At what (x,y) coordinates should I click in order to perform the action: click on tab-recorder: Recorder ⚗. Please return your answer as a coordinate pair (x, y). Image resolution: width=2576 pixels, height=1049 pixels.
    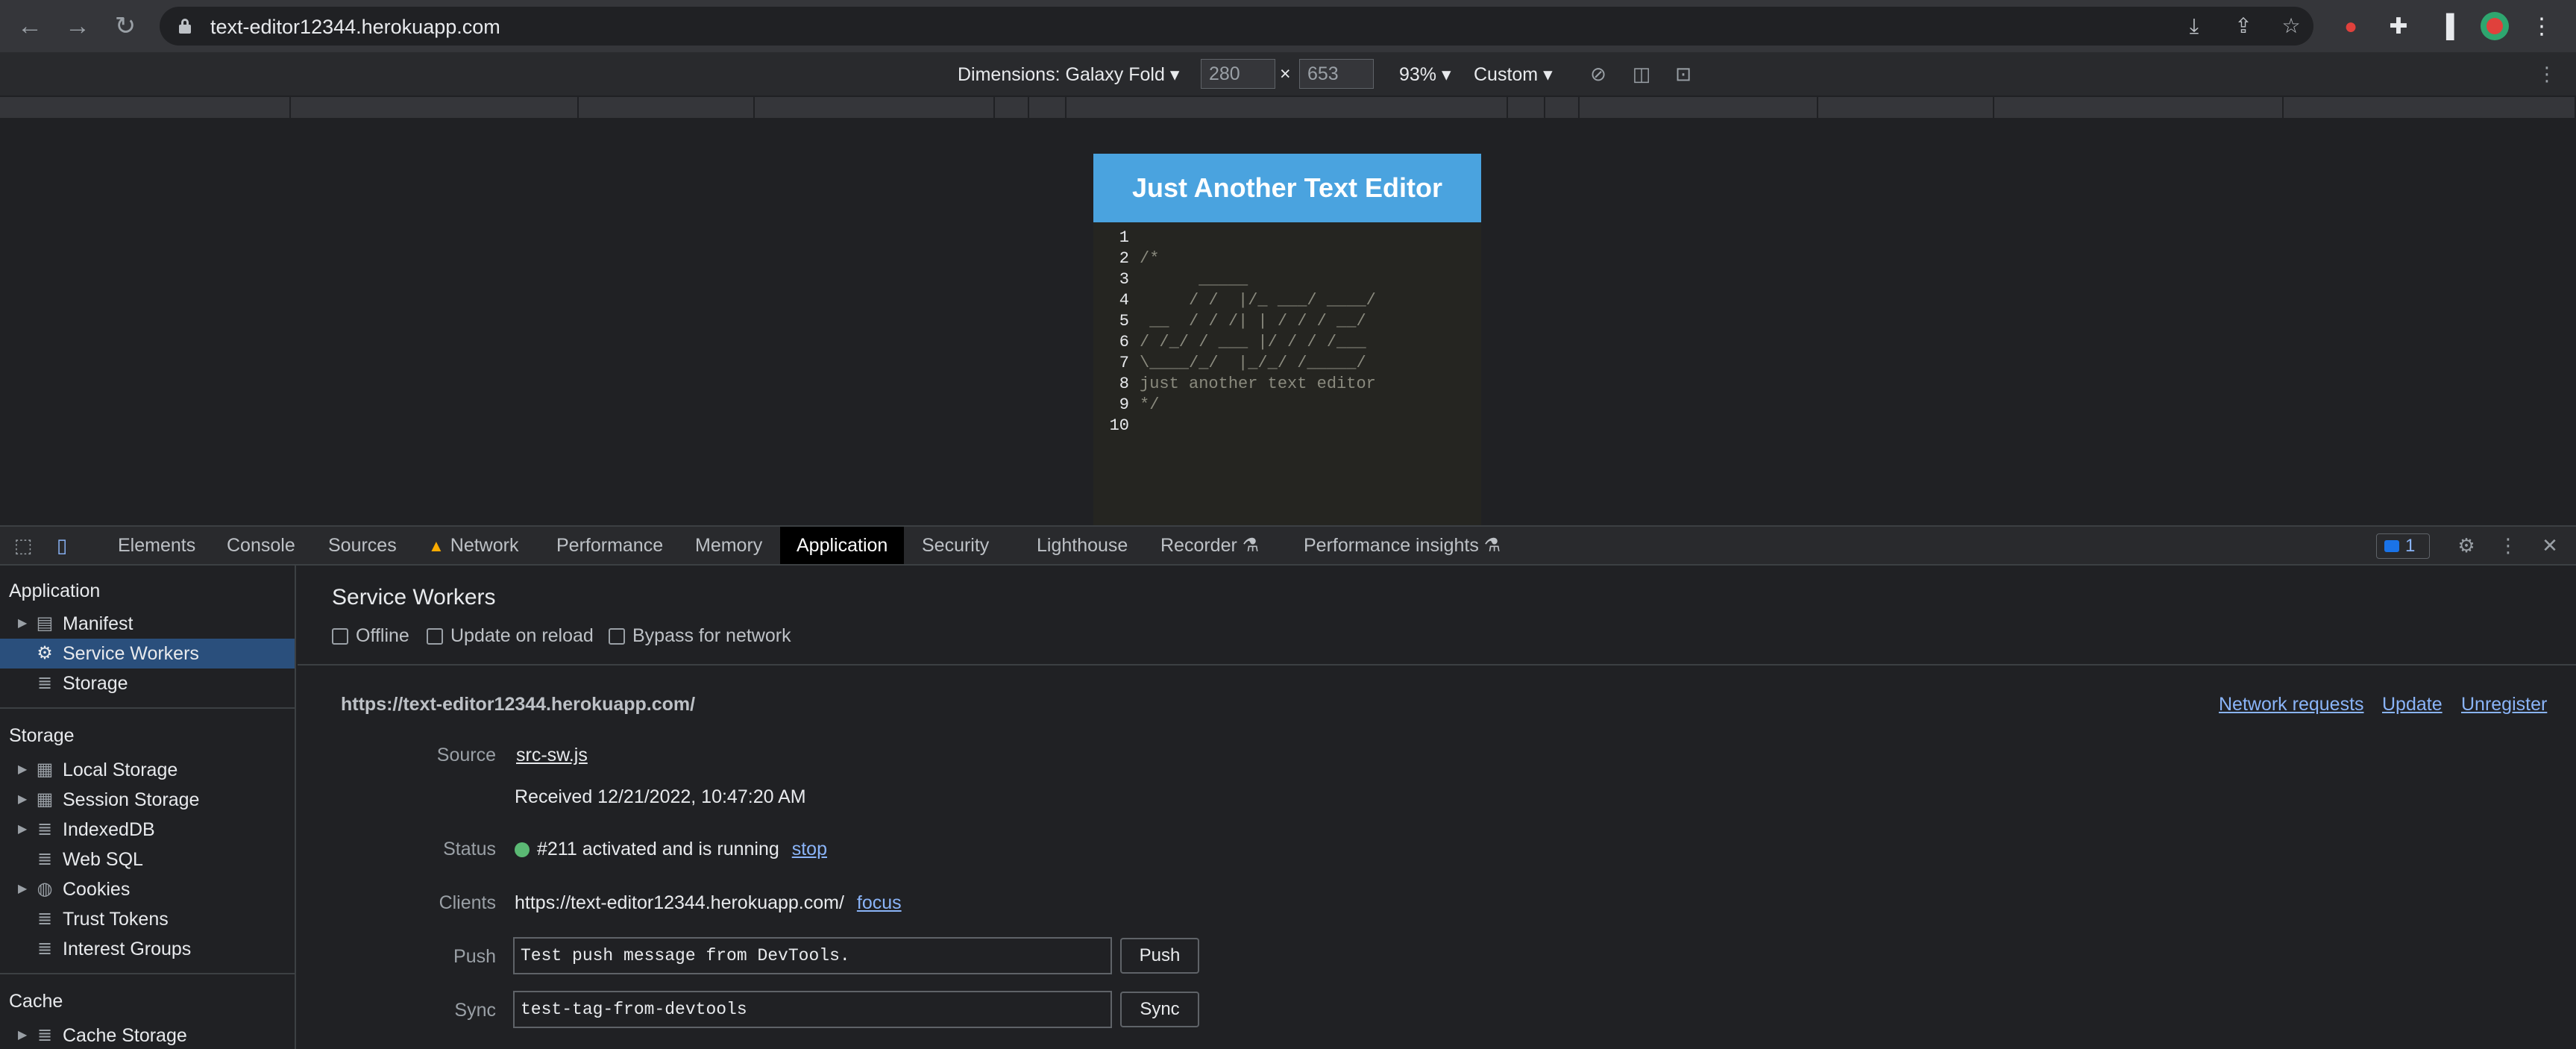
    Looking at the image, I should click on (1210, 545).